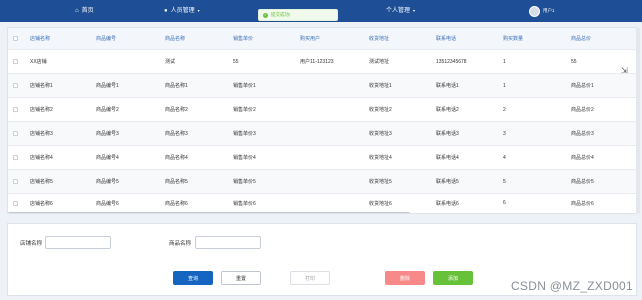  I want to click on table-cell: 商品名称1, so click(176, 86).